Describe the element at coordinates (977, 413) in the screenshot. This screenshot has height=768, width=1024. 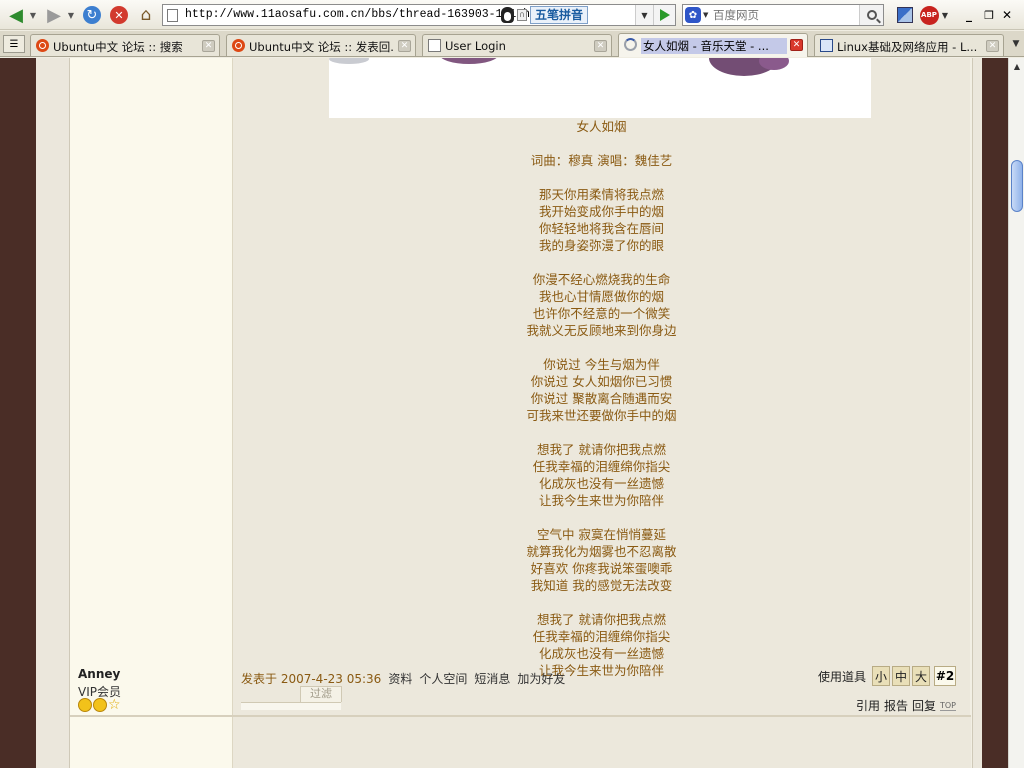
I see `page-margin-right` at that location.